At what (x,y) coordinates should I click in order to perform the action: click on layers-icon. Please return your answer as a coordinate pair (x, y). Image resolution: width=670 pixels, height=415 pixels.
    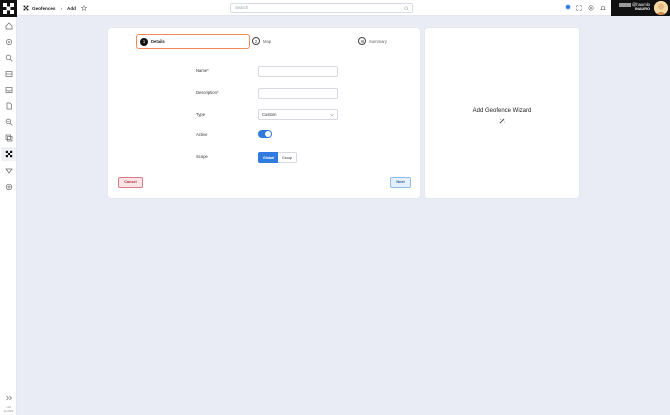
    Looking at the image, I should click on (8, 137).